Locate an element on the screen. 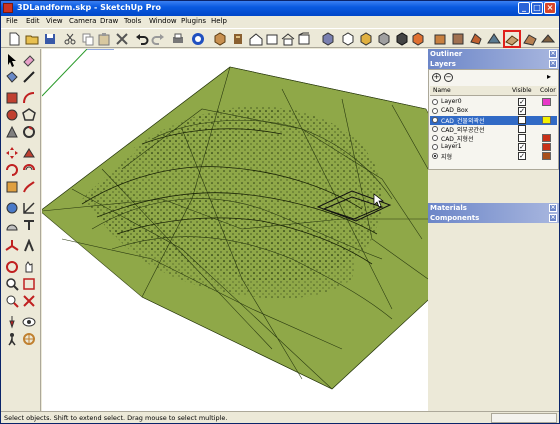 The image size is (560, 424). model-info-icon is located at coordinates (198, 39).